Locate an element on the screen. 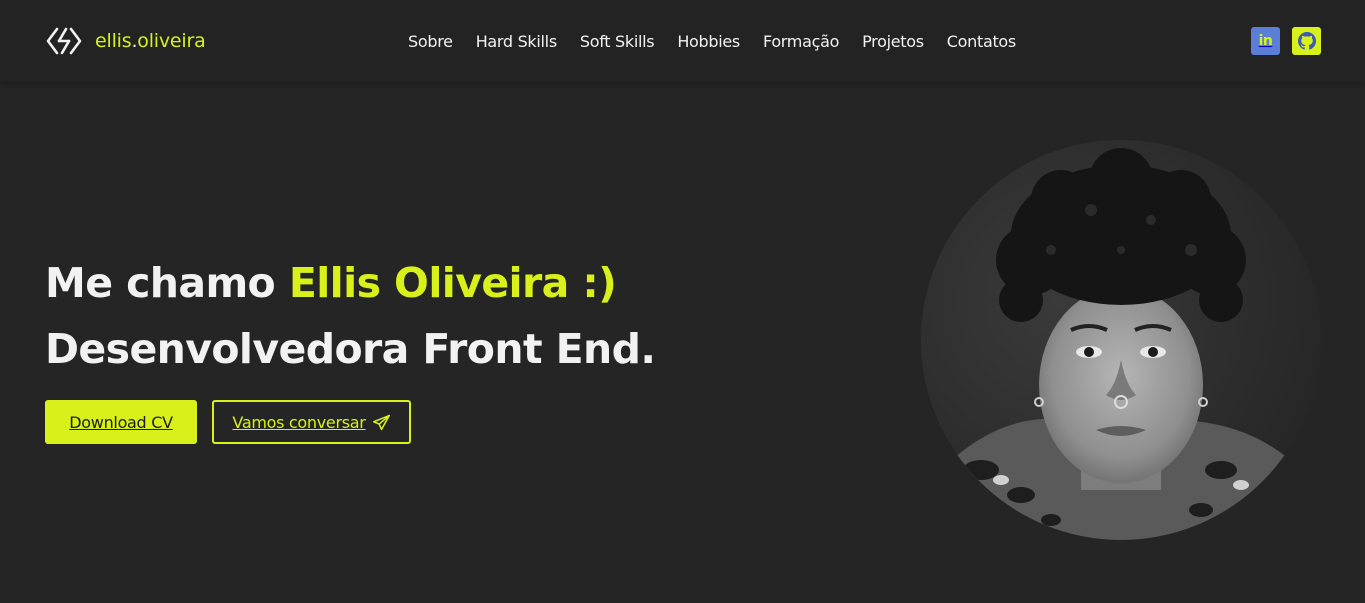  github-icon is located at coordinates (1306, 41).